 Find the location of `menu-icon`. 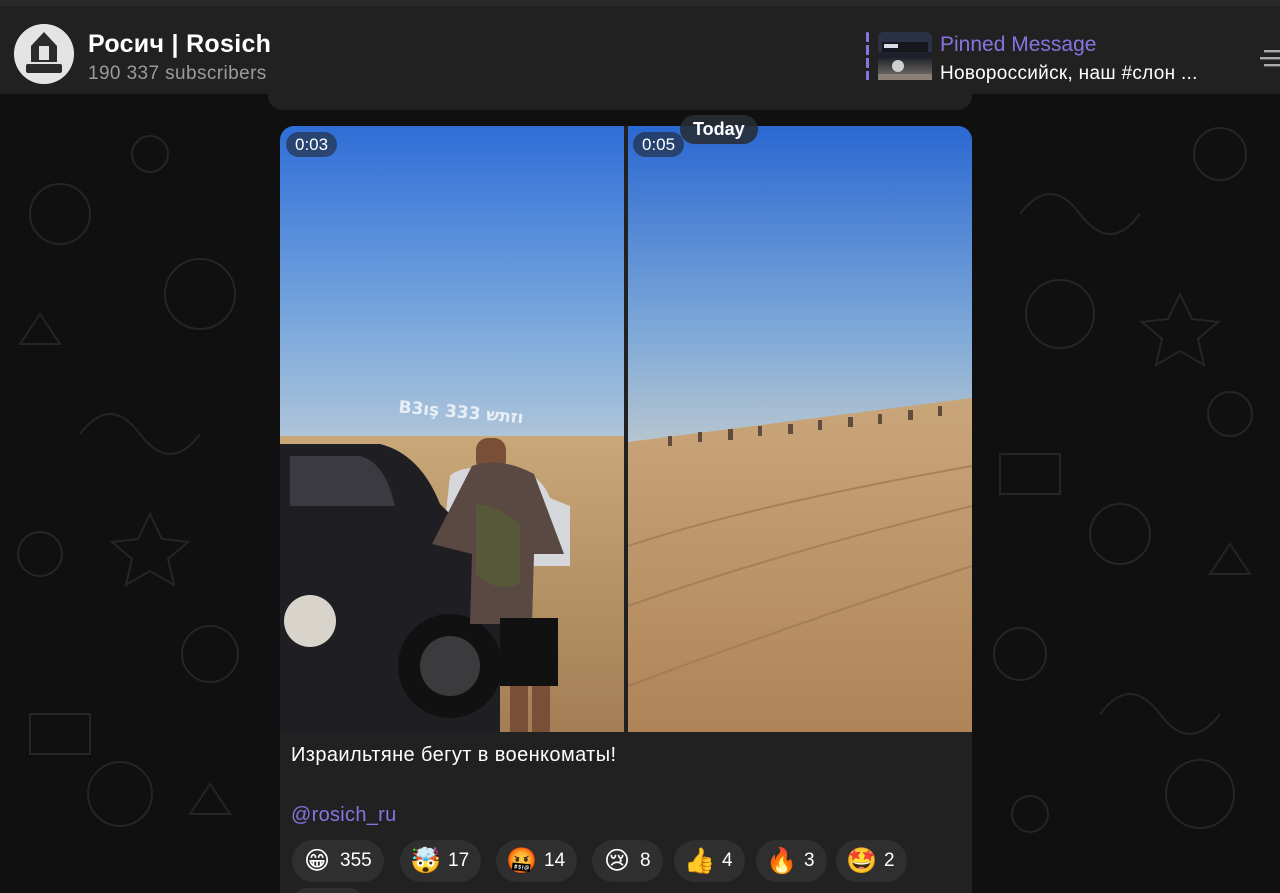

menu-icon is located at coordinates (1270, 59).